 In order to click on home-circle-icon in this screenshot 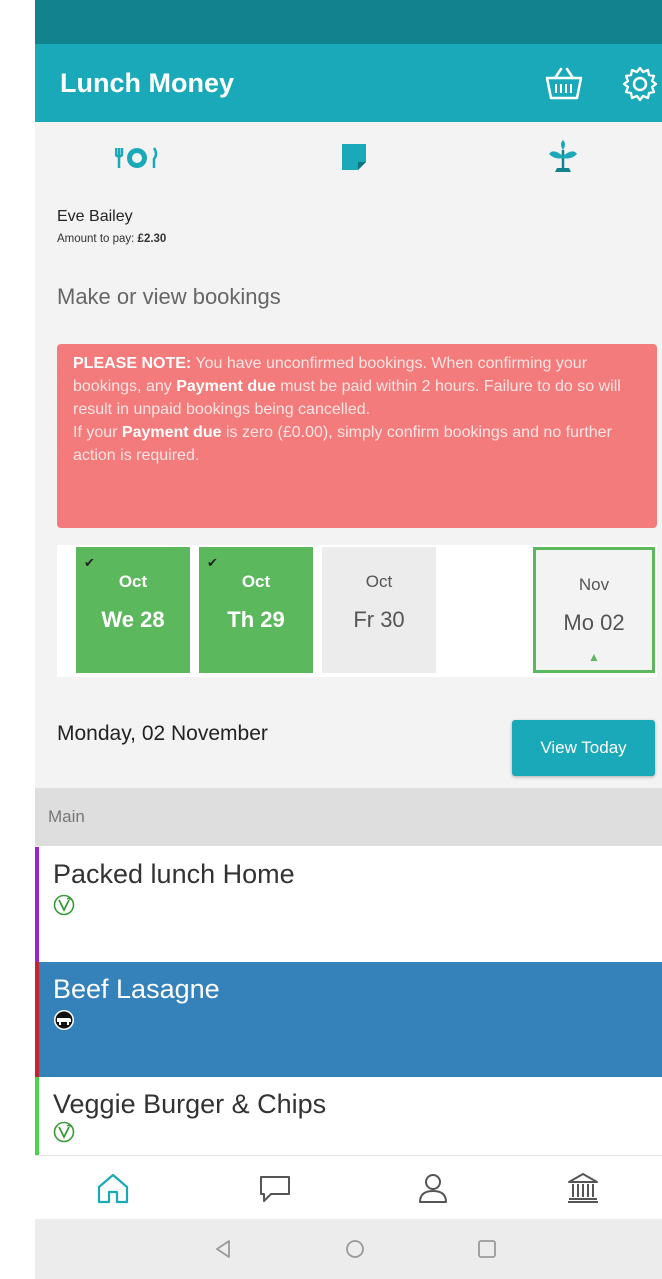, I will do `click(355, 1249)`.